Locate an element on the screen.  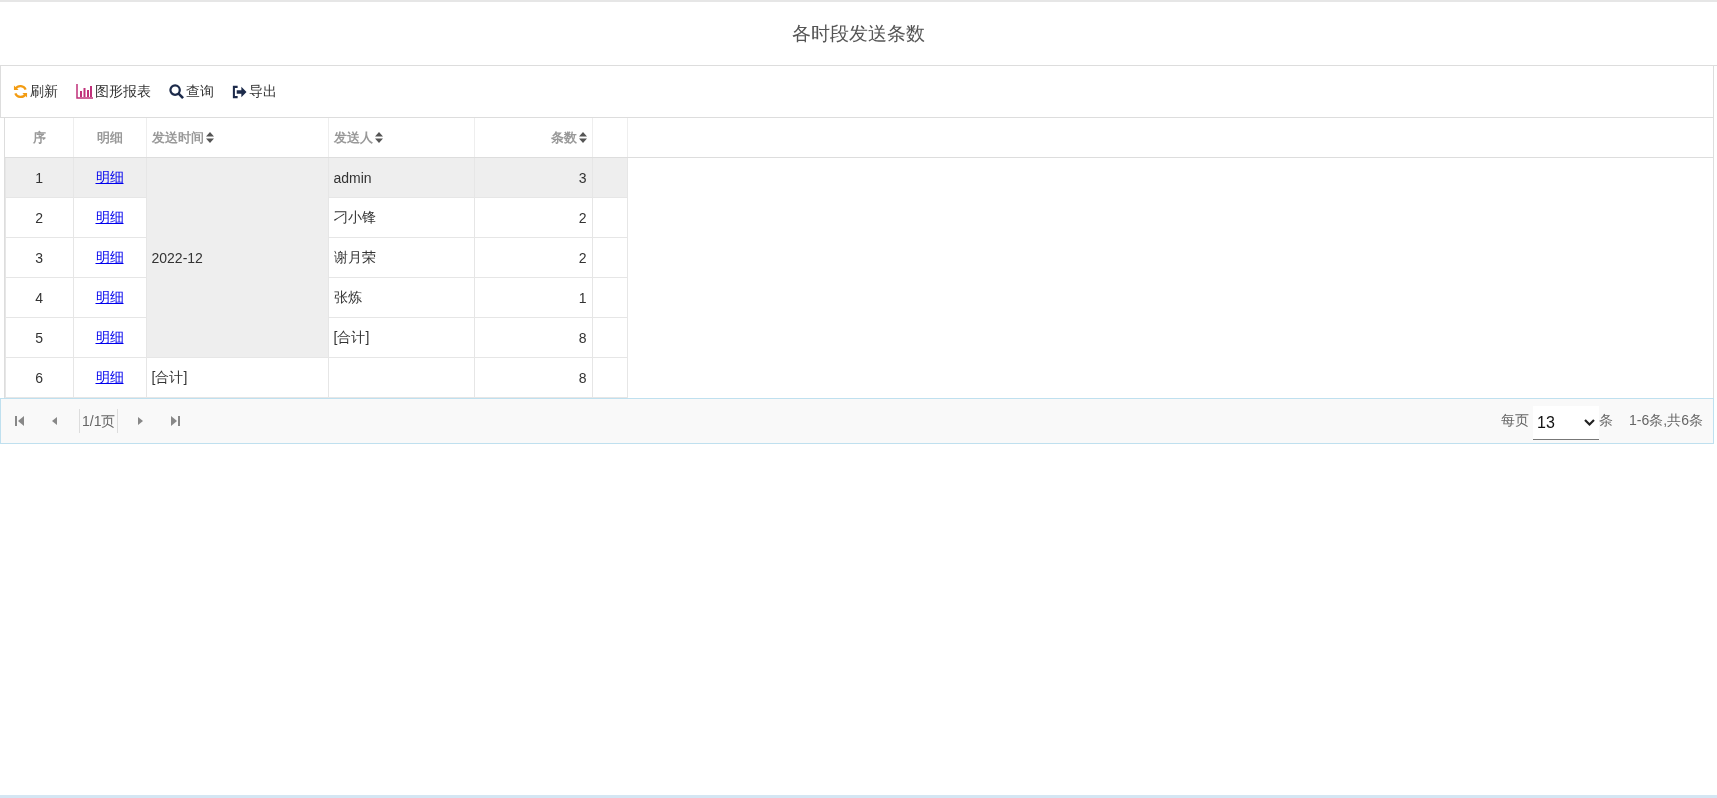
per-page-unit: 条 is located at coordinates (1606, 421).